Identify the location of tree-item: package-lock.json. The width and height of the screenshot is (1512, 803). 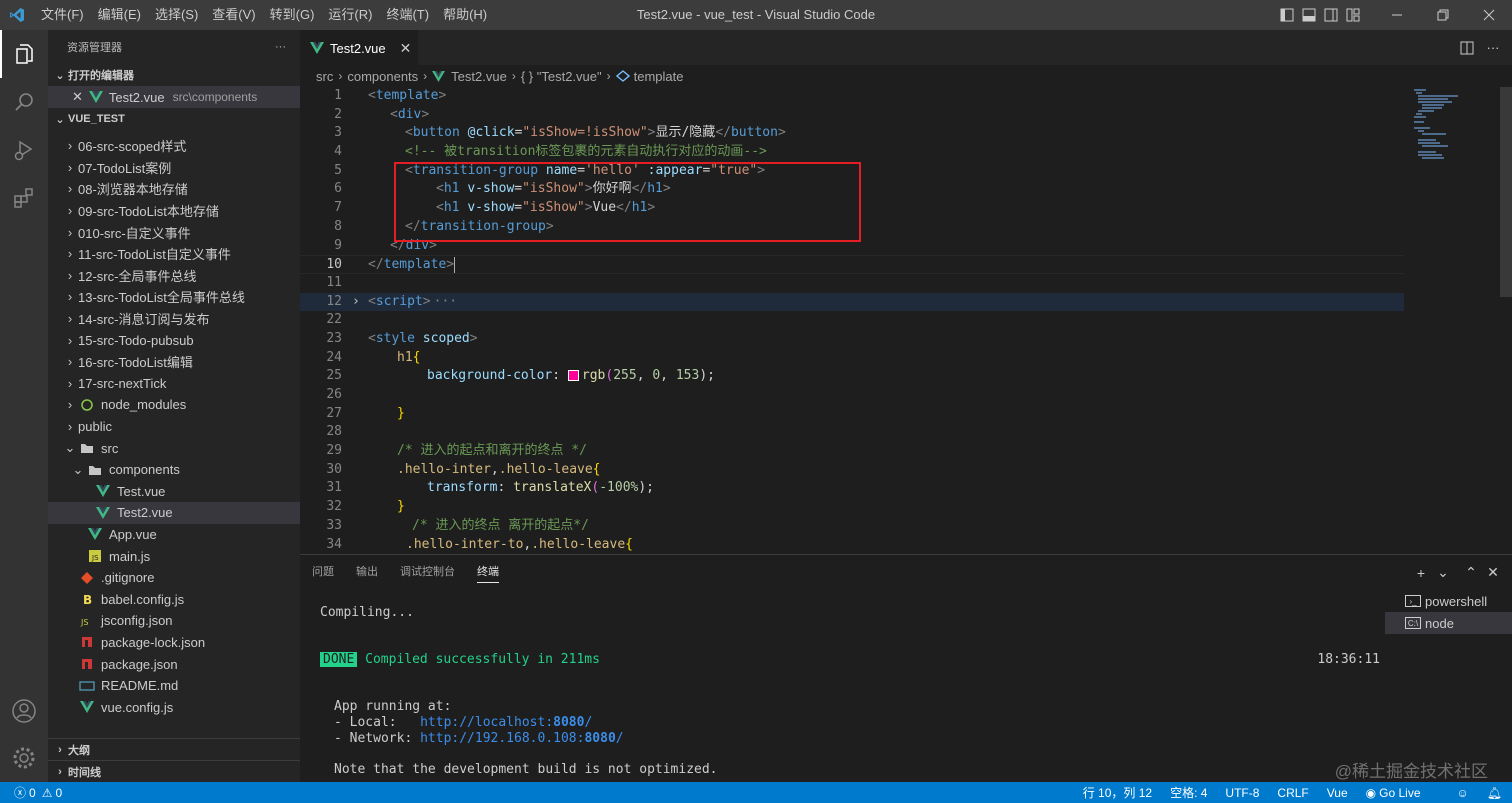
(174, 643).